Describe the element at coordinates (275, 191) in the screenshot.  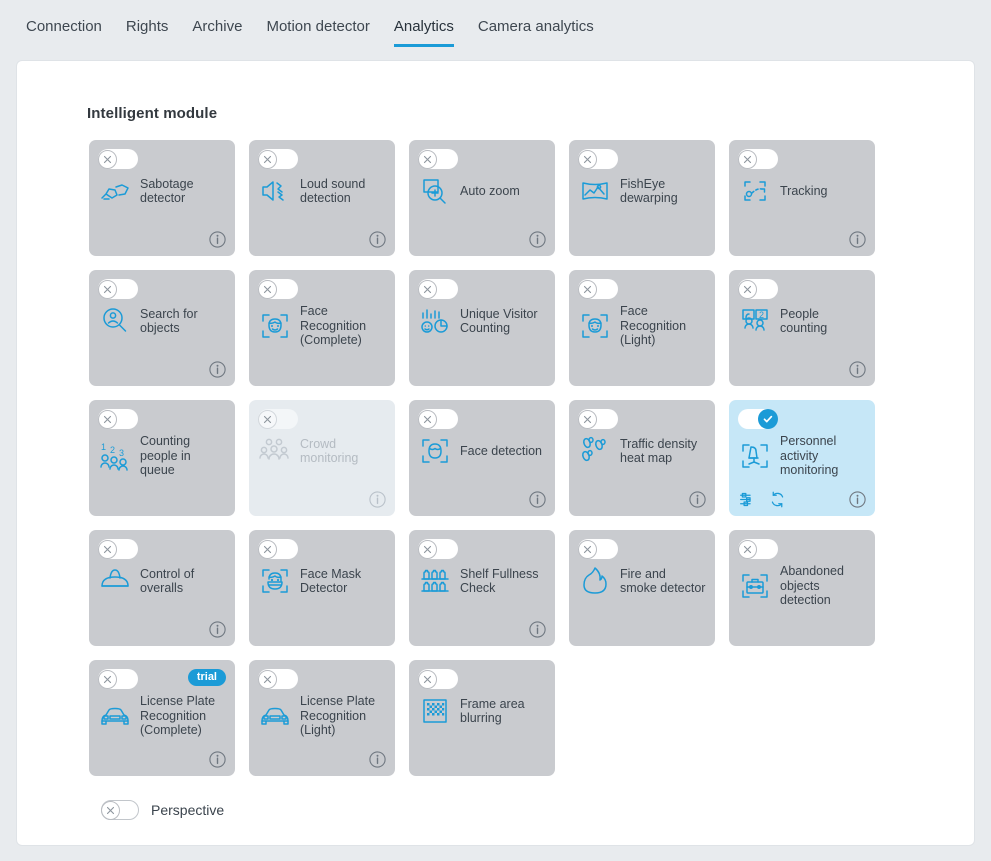
I see `loud-sound-icon` at that location.